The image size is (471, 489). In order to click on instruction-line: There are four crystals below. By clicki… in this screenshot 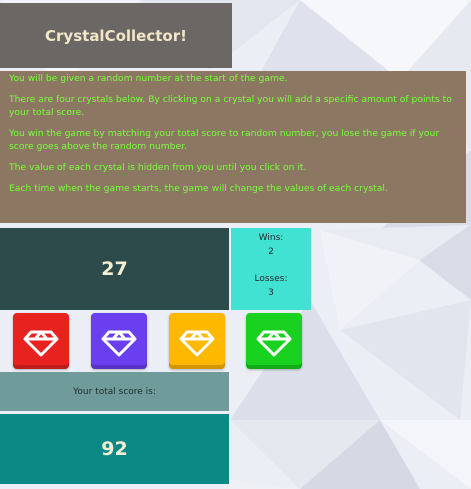, I will do `click(230, 106)`.